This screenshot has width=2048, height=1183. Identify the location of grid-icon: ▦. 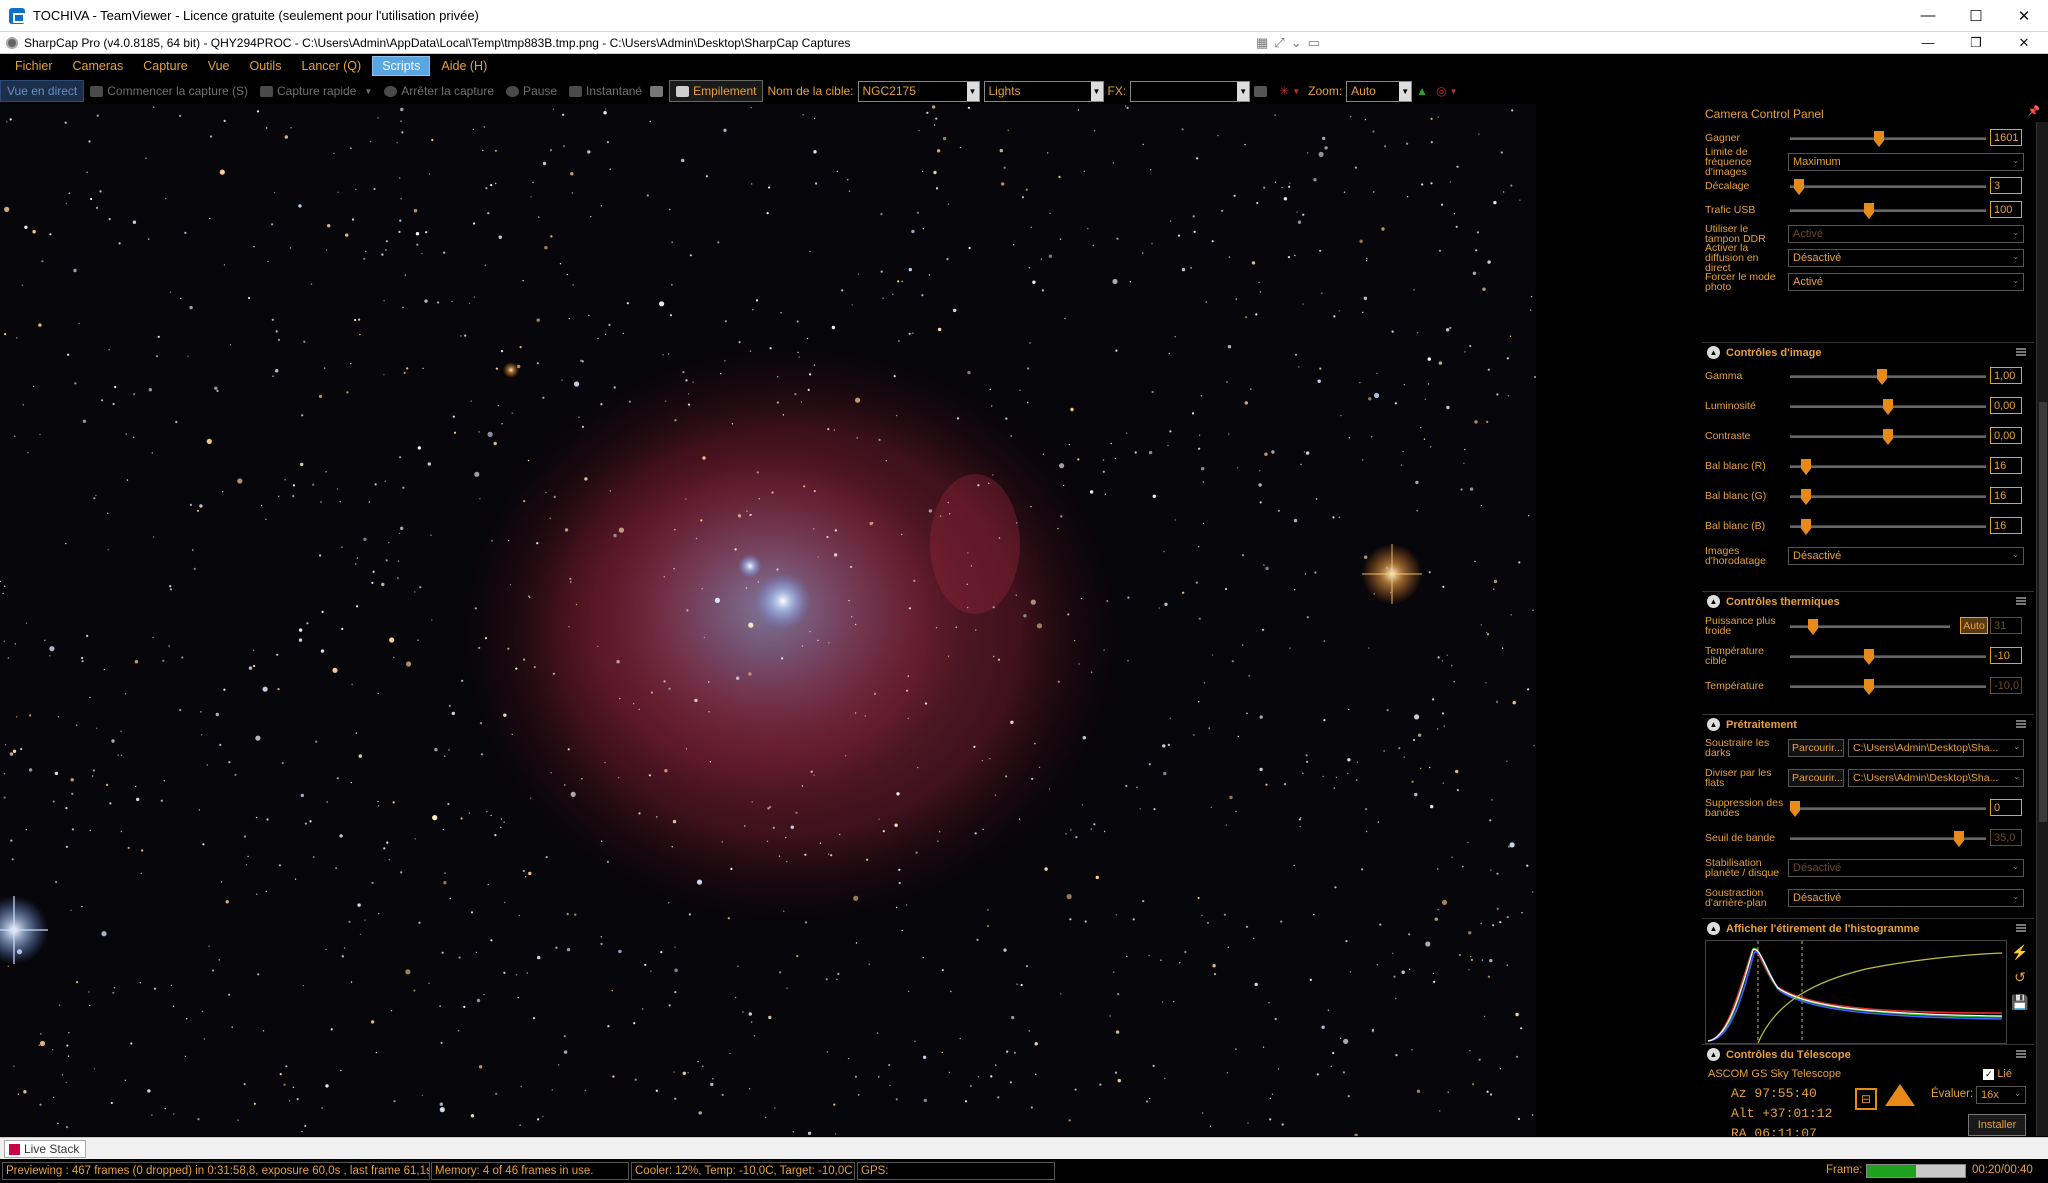
(1262, 43).